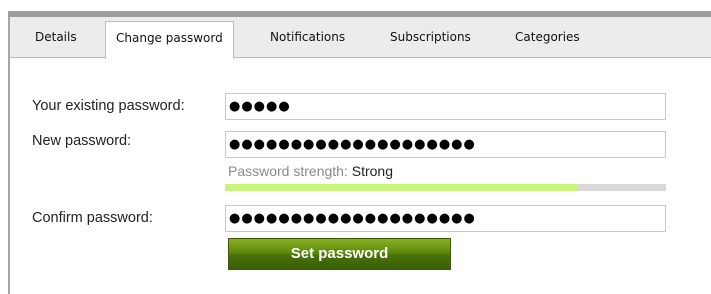  I want to click on password-strength: Password strength: Strong, so click(310, 171).